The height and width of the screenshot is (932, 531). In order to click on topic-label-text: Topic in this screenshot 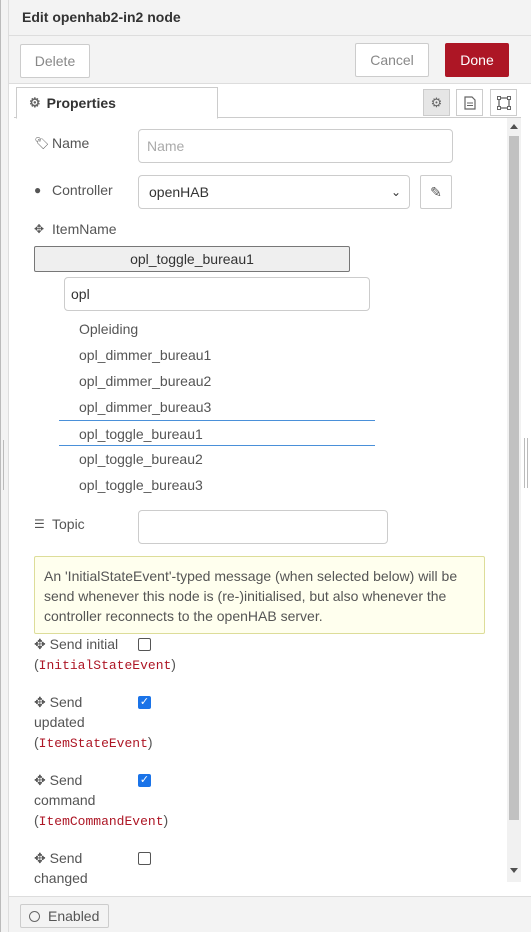, I will do `click(68, 524)`.